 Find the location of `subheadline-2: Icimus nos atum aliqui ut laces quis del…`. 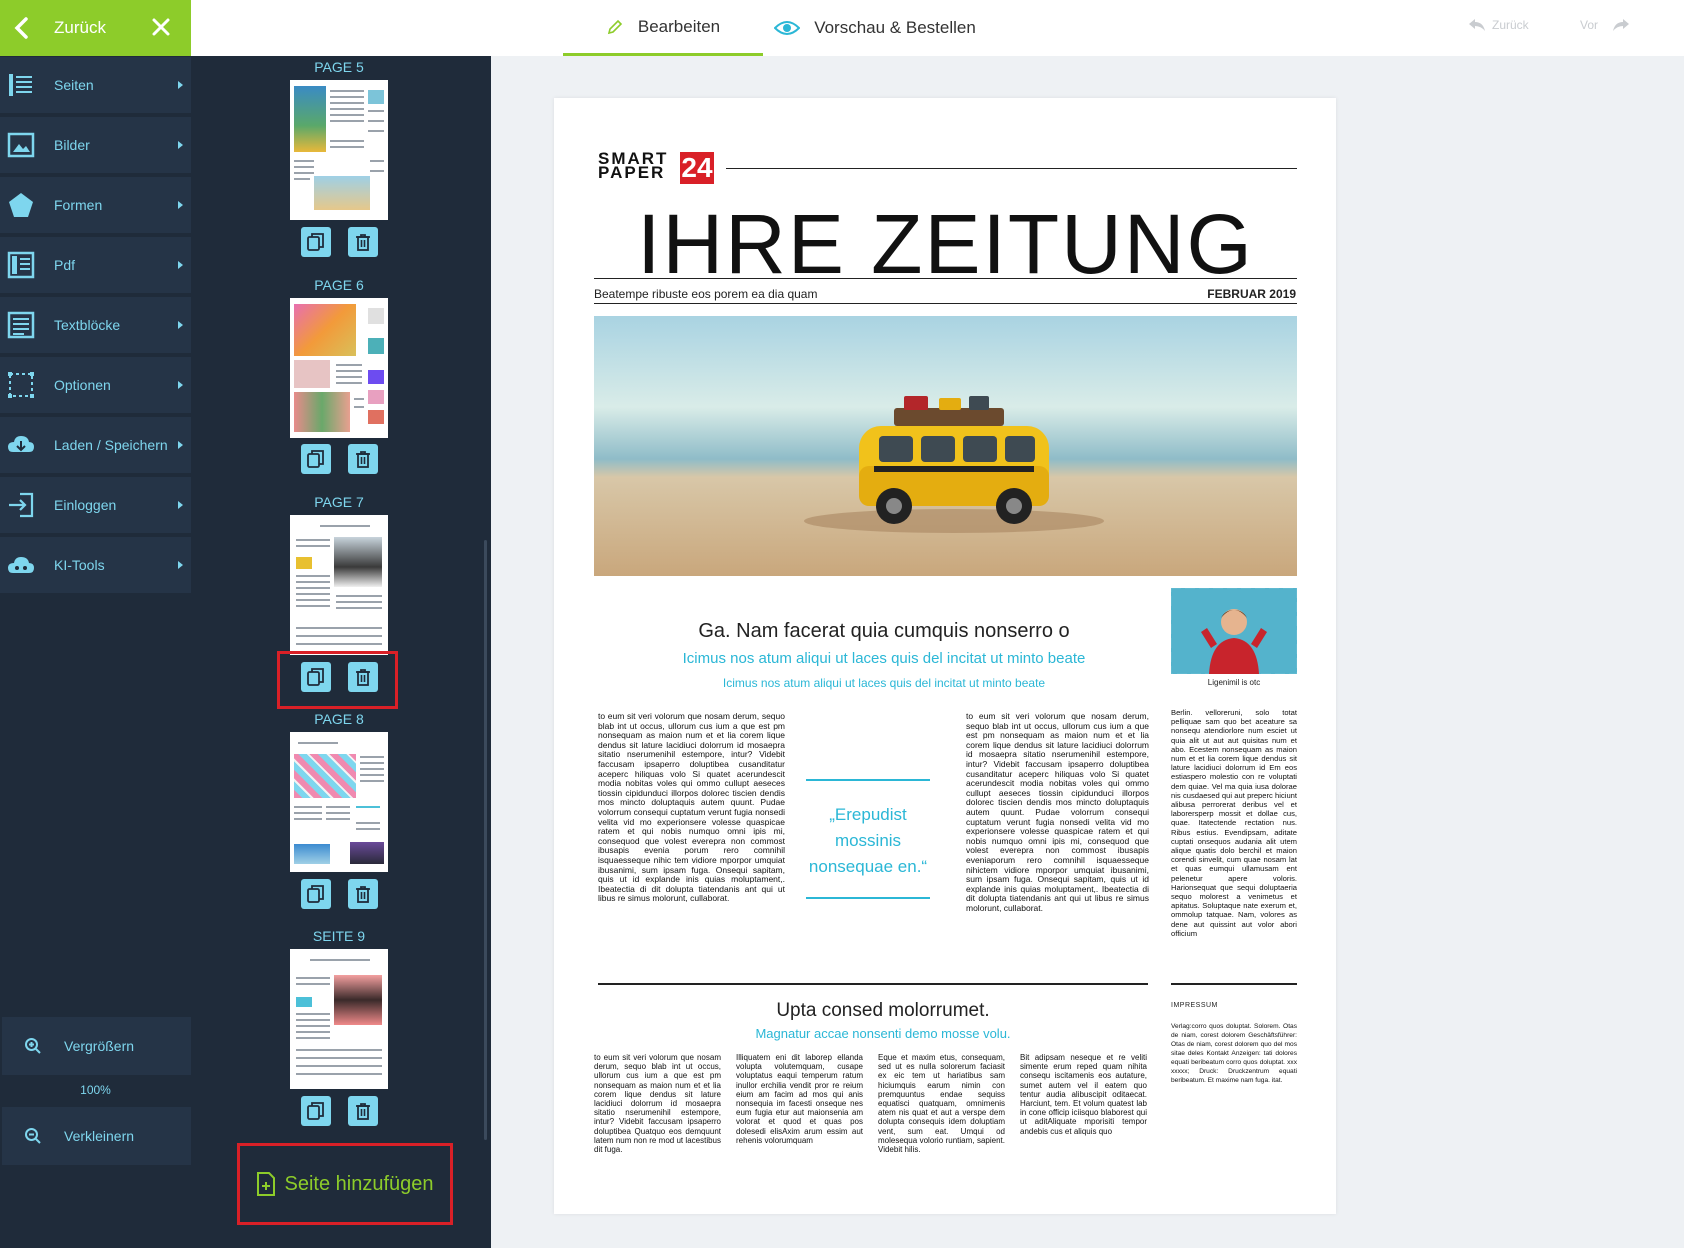

subheadline-2: Icimus nos atum aliqui ut laces quis del… is located at coordinates (884, 683).